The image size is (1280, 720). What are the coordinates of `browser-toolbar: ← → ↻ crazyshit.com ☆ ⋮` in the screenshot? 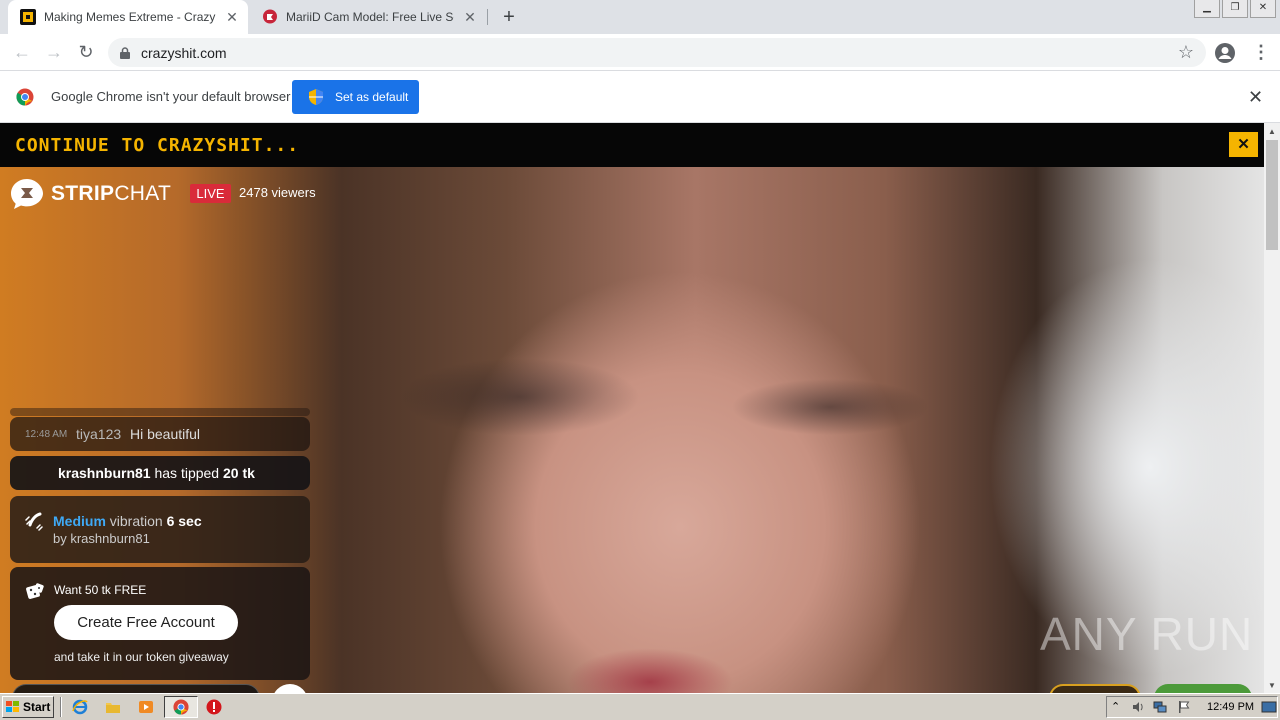 It's located at (640, 52).